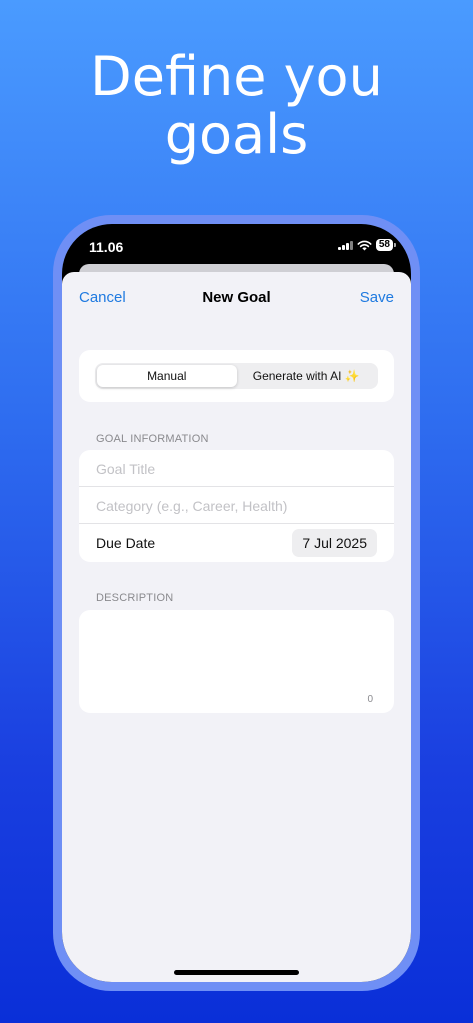 Image resolution: width=473 pixels, height=1023 pixels. Describe the element at coordinates (352, 376) in the screenshot. I see `sparkles-icon: ✨` at that location.